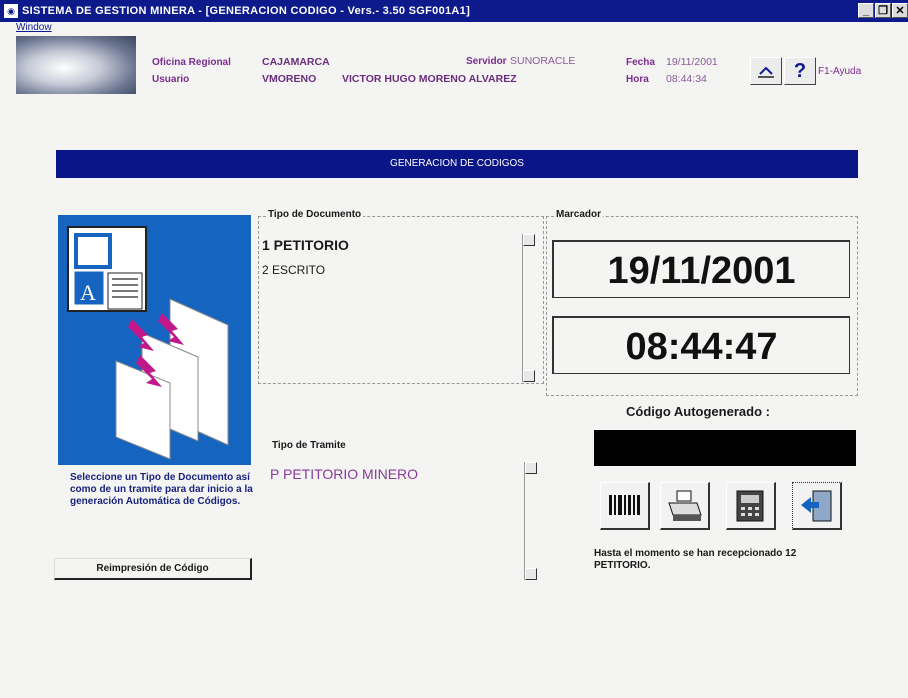 The image size is (908, 698). What do you see at coordinates (88, 292) in the screenshot?
I see `svg-text: A` at bounding box center [88, 292].